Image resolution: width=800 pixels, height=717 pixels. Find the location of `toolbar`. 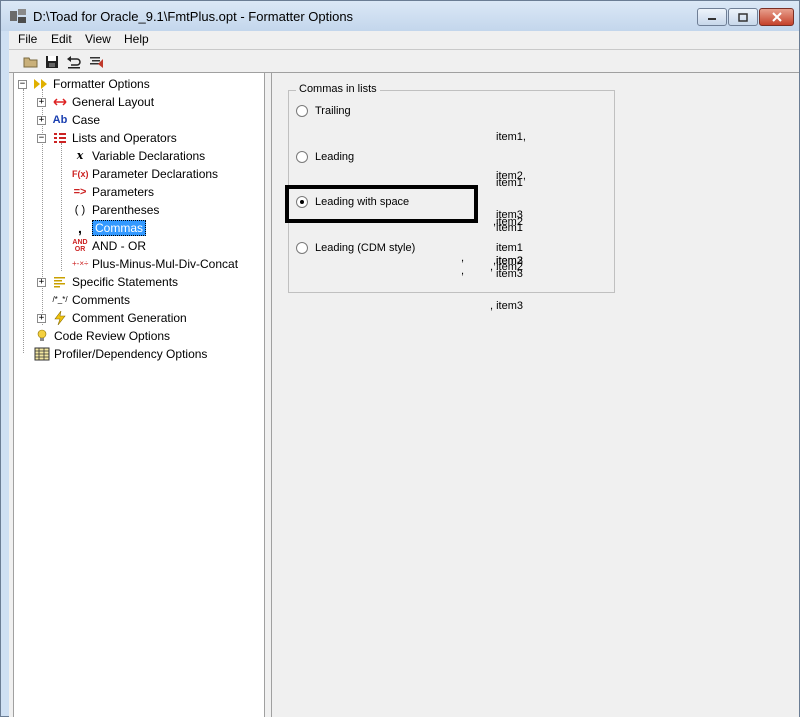

toolbar is located at coordinates (404, 61).